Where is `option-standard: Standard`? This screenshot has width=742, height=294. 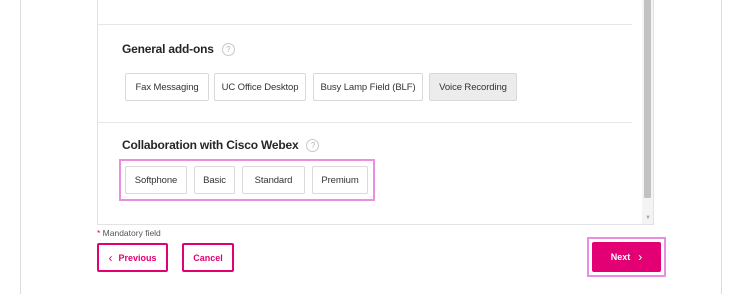 option-standard: Standard is located at coordinates (273, 180).